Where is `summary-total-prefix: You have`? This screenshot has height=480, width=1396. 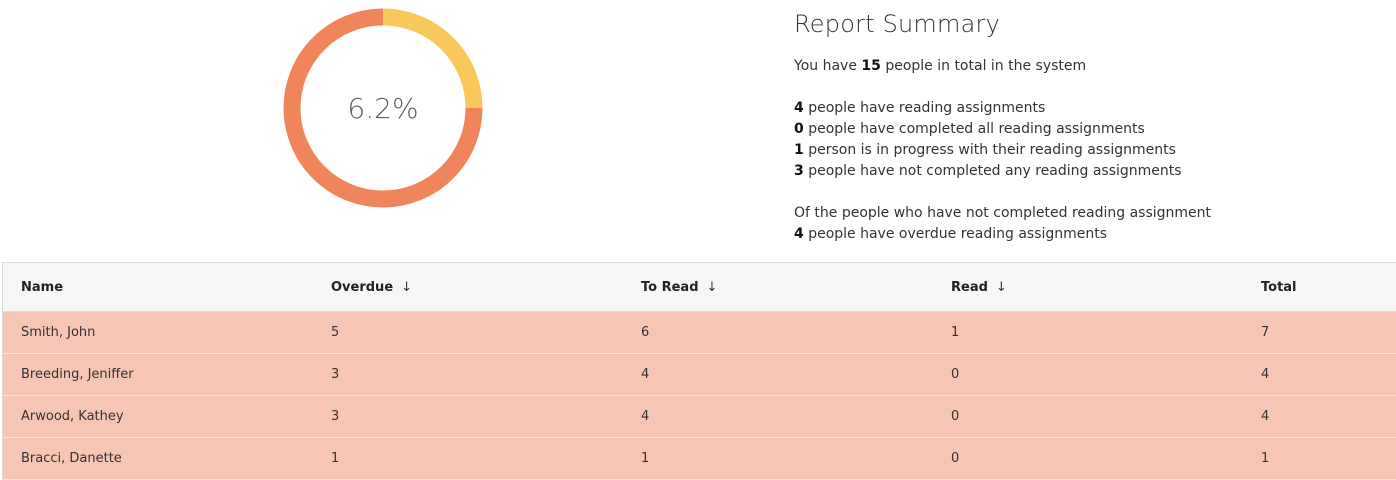 summary-total-prefix: You have is located at coordinates (825, 66).